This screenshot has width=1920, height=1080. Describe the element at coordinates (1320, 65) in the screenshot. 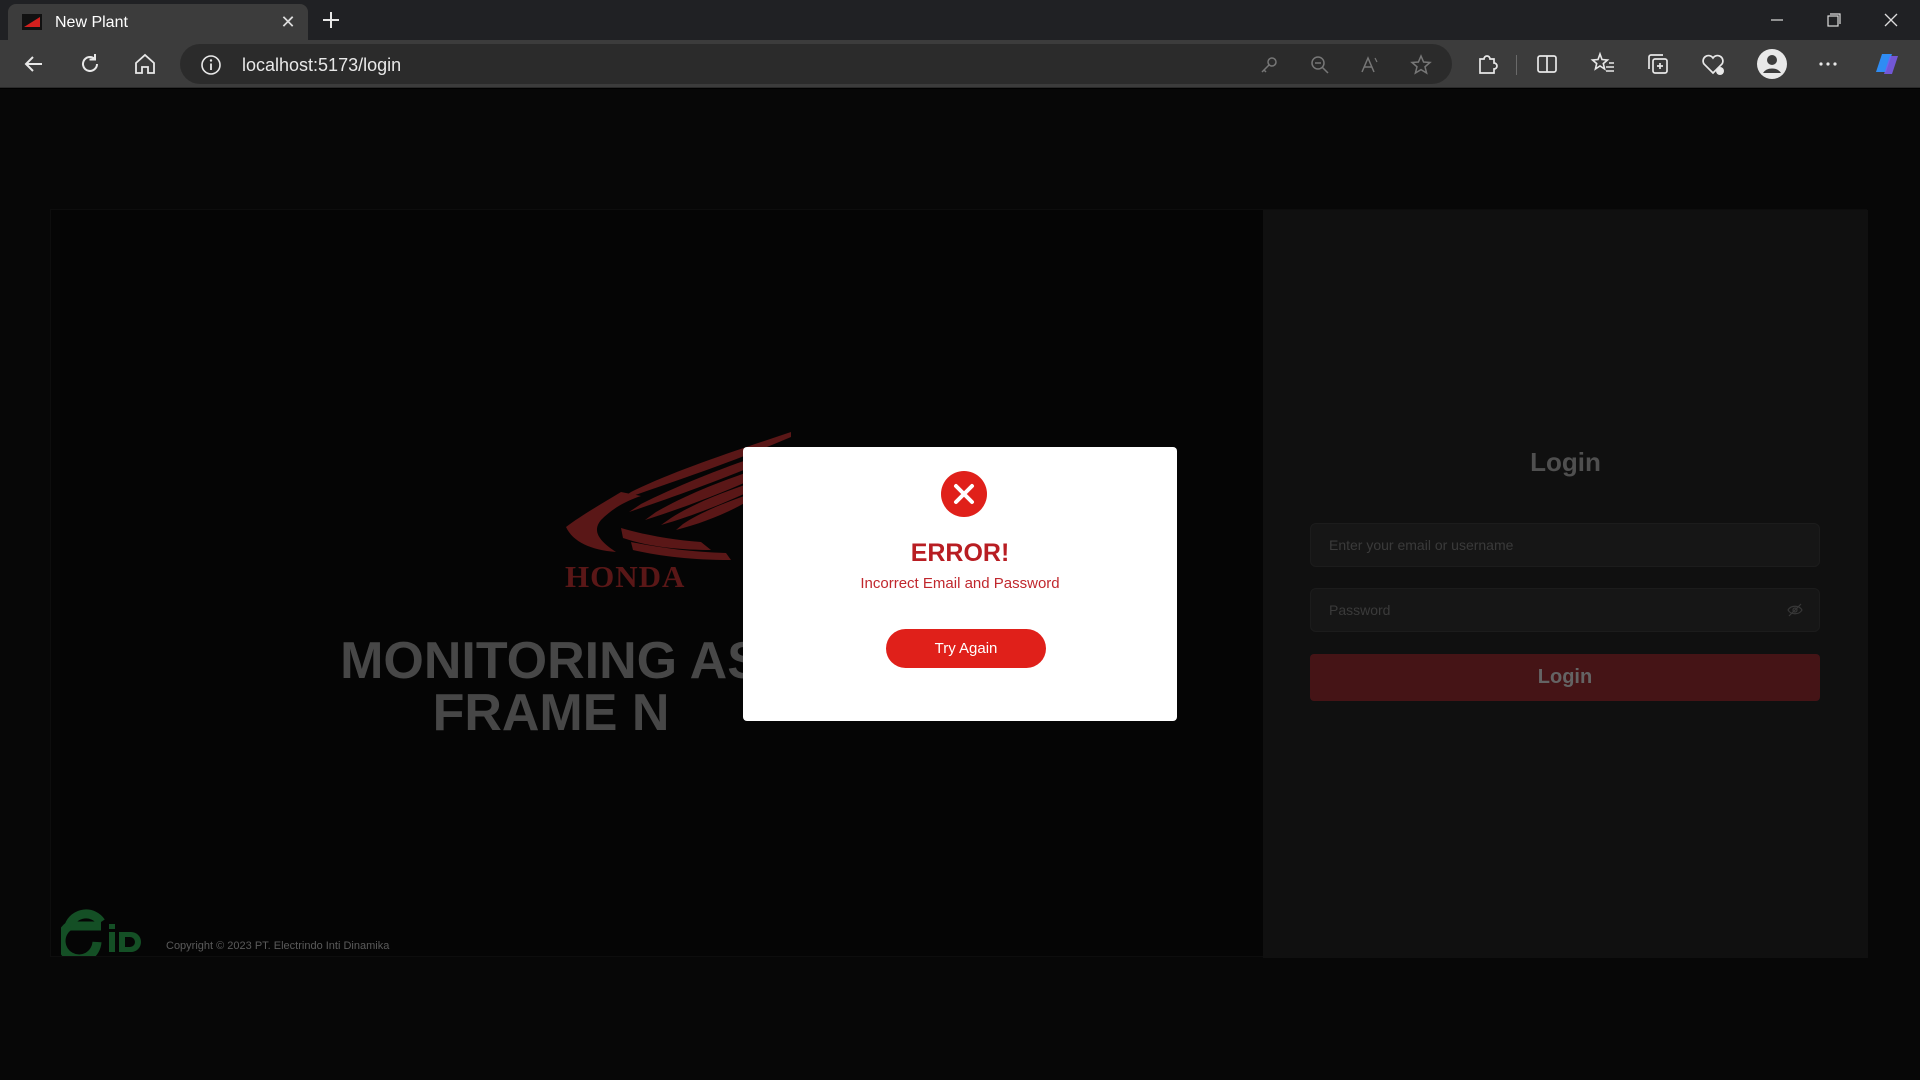

I see `zoom-out-icon` at that location.